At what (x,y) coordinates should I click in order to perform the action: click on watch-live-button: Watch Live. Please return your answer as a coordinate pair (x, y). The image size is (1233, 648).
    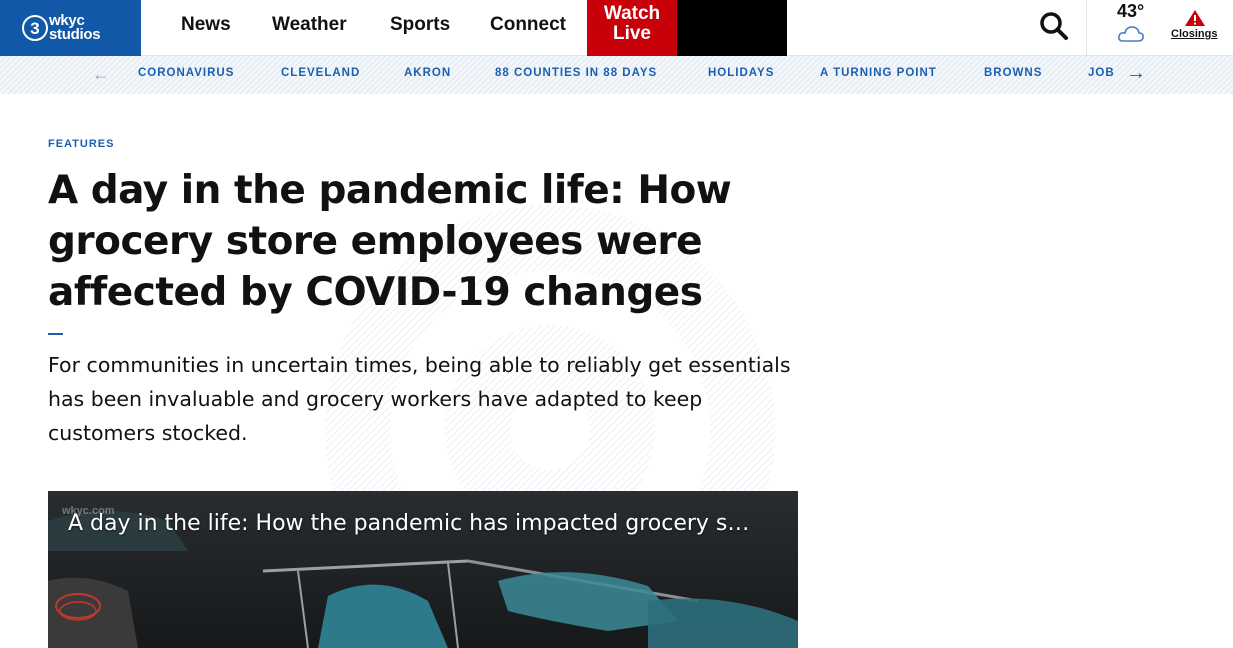
    Looking at the image, I should click on (632, 28).